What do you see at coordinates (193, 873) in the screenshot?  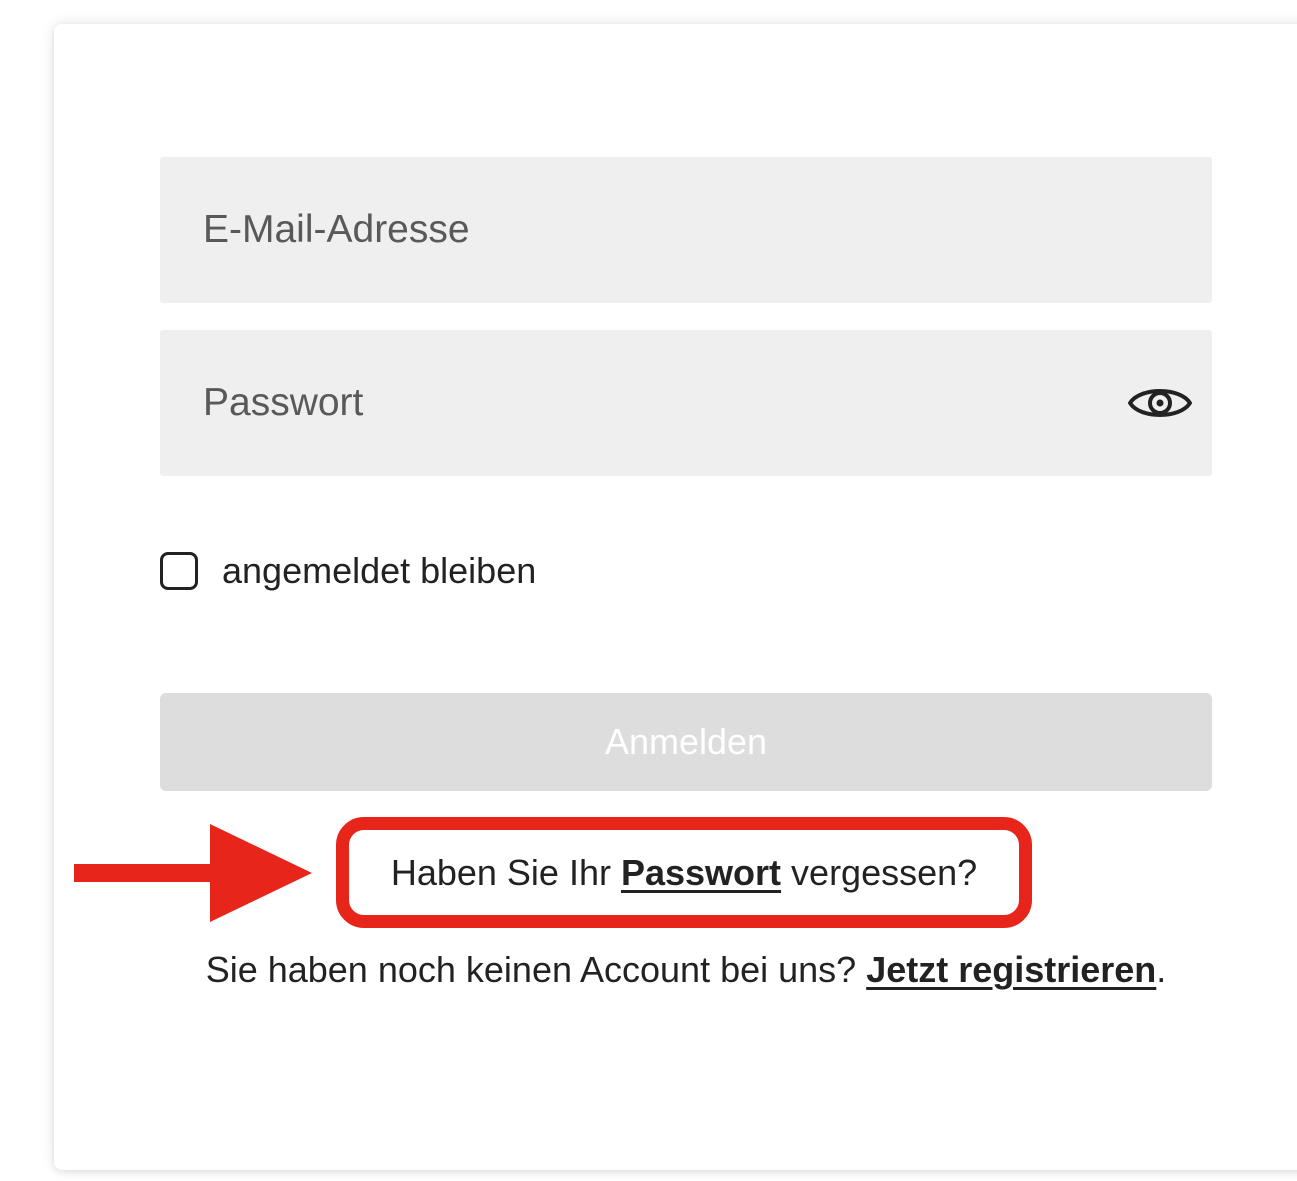 I see `arrow-right-icon` at bounding box center [193, 873].